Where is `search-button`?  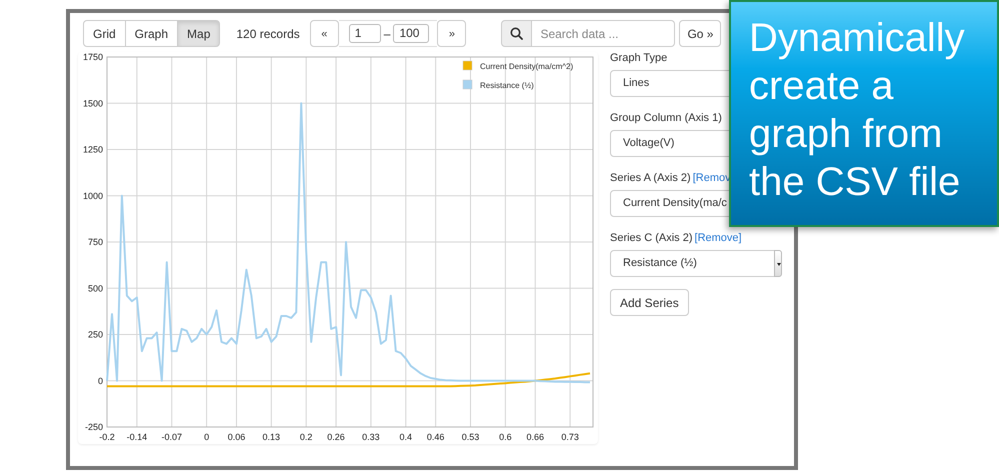
search-button is located at coordinates (516, 33).